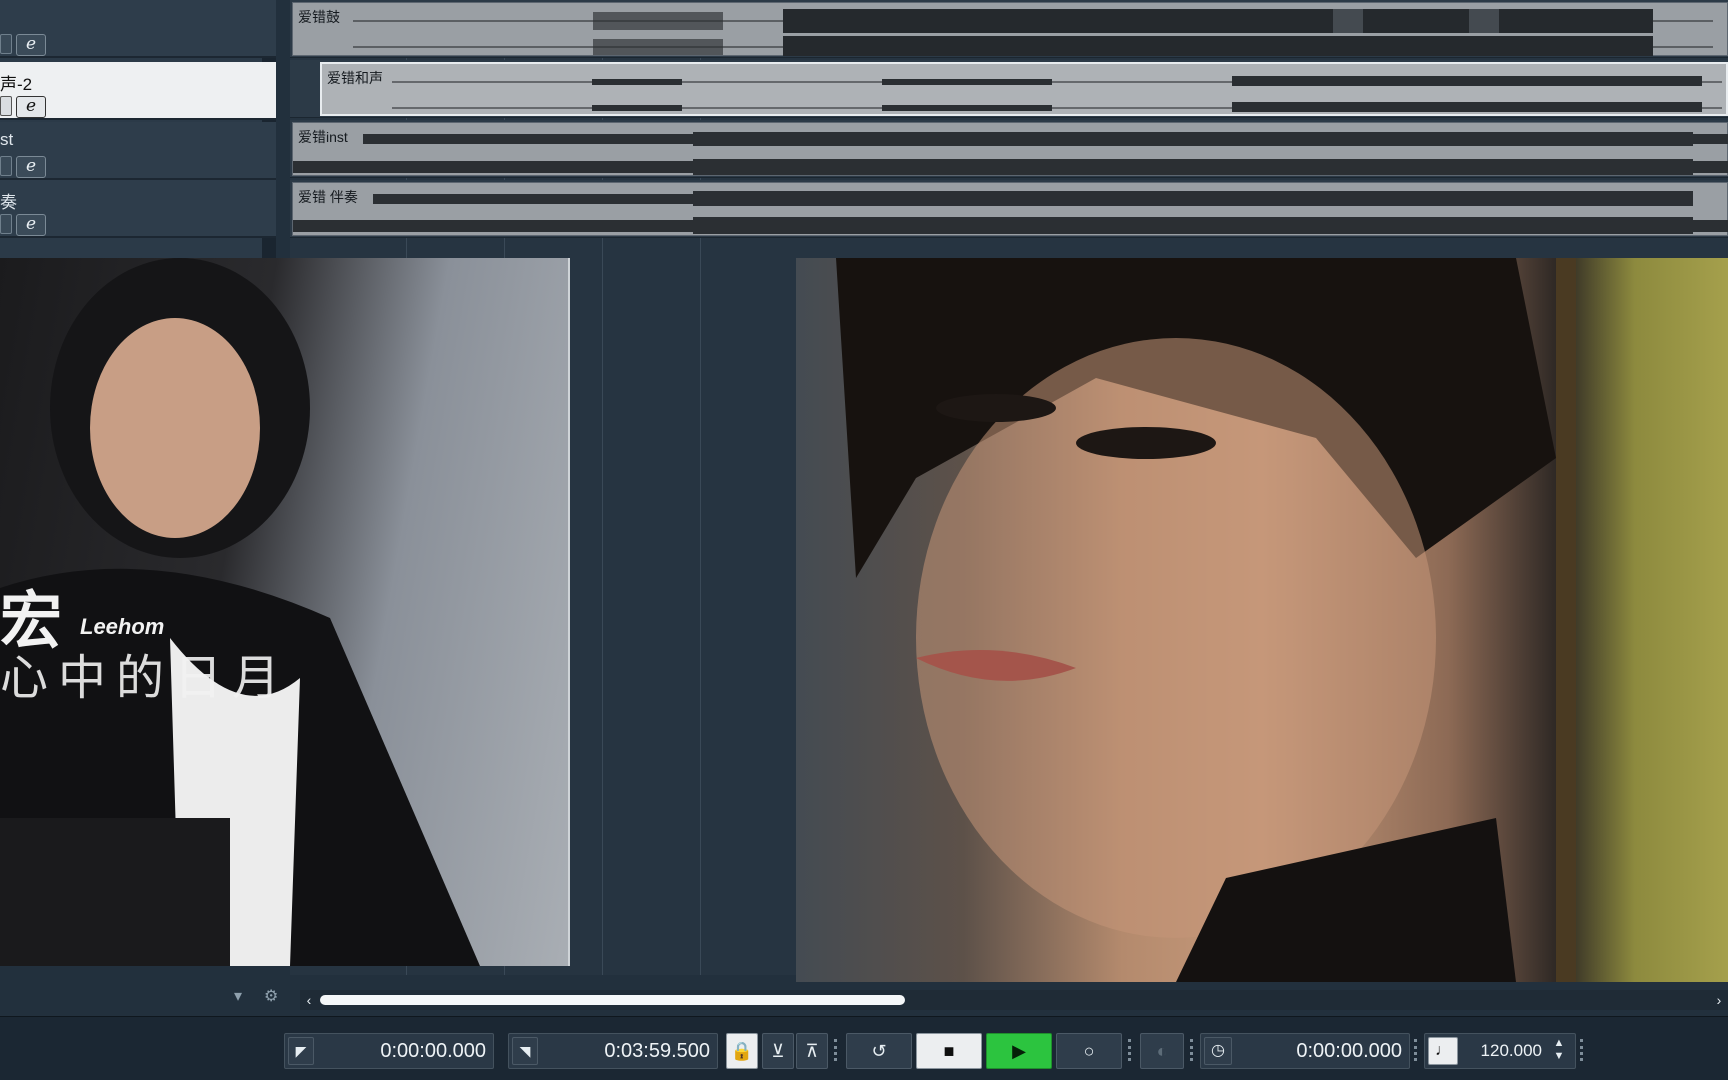 The width and height of the screenshot is (1728, 1080). Describe the element at coordinates (879, 1051) in the screenshot. I see `loop-icon: ↺` at that location.